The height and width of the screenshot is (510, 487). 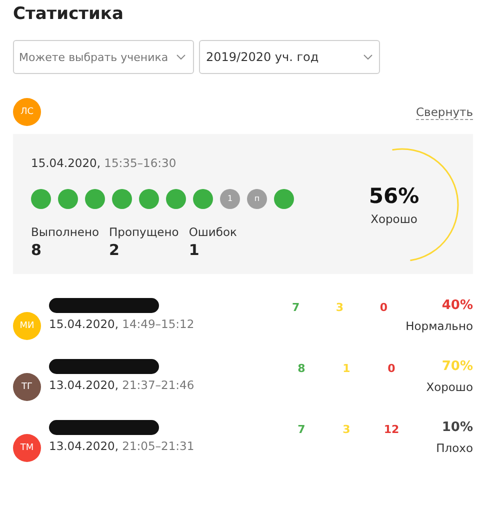 What do you see at coordinates (122, 324) in the screenshot?
I see `session-datetime: 15.04.2020, 14:49–15:12` at bounding box center [122, 324].